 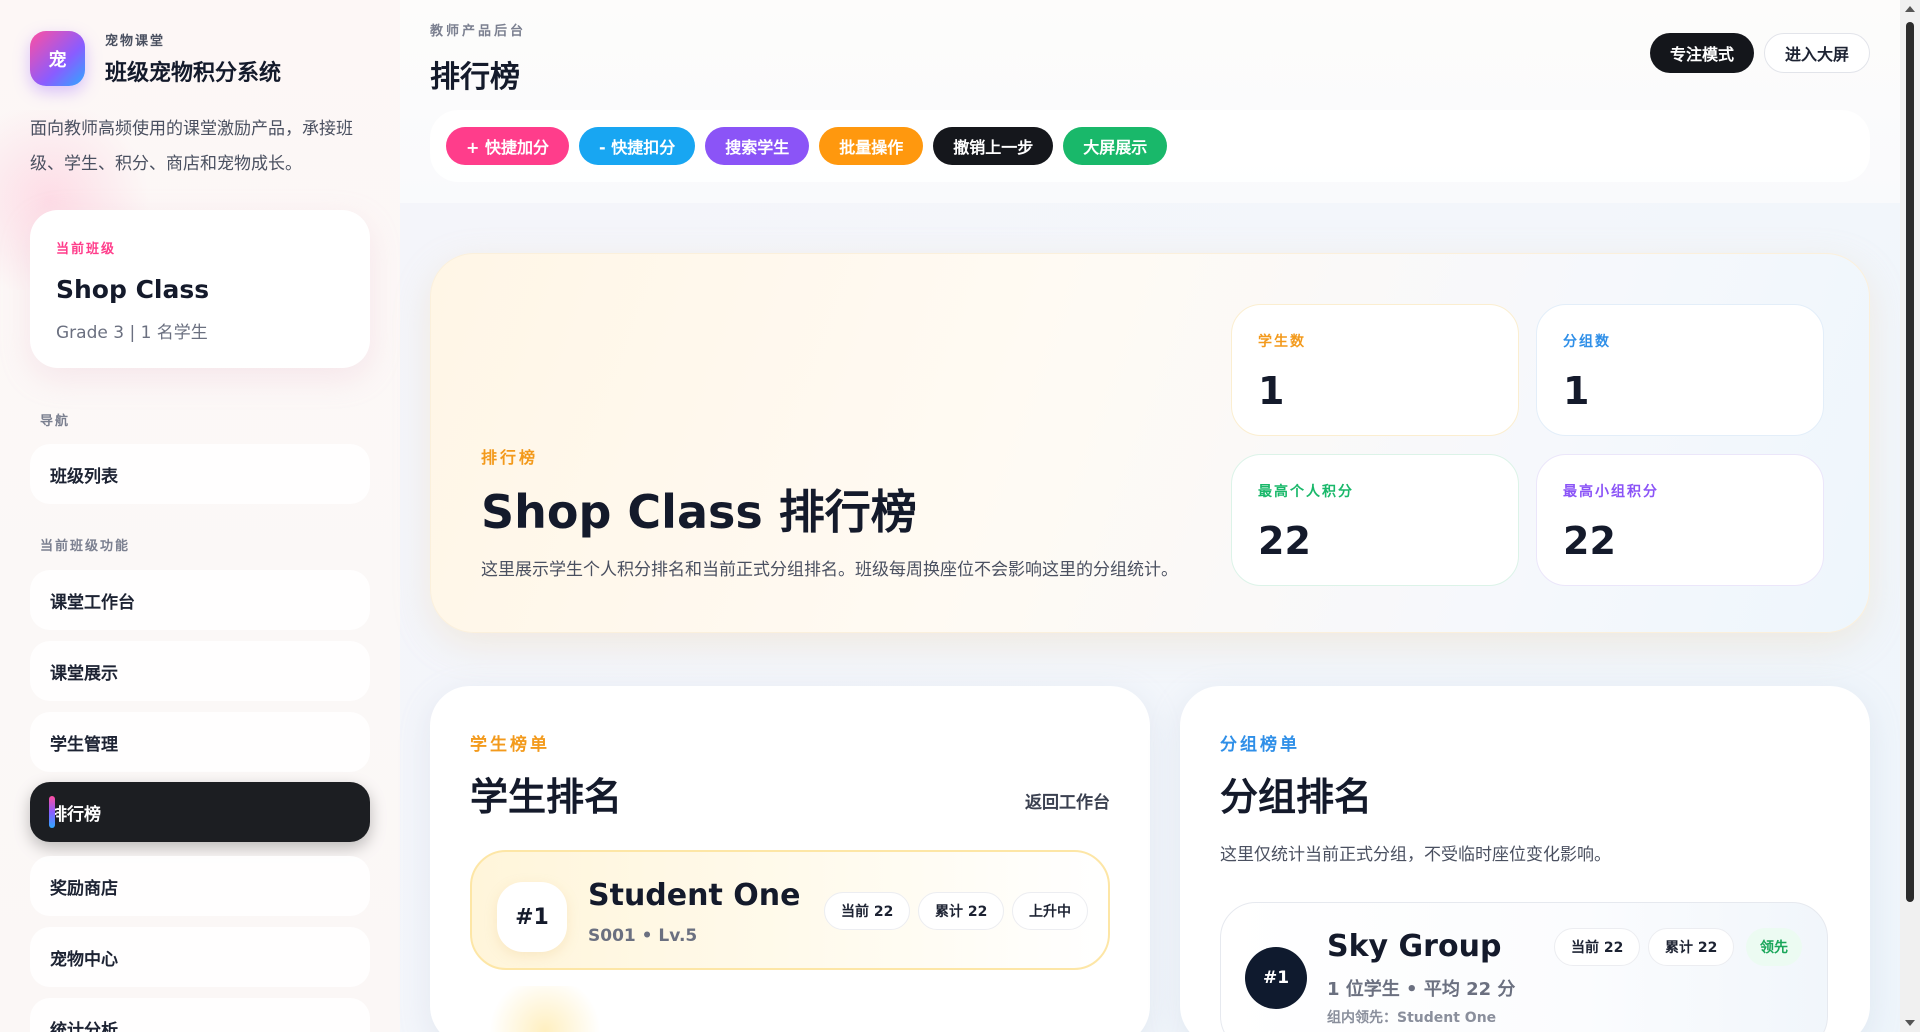 What do you see at coordinates (1412, 1018) in the screenshot?
I see `group-leader: 组内领先：Student One` at bounding box center [1412, 1018].